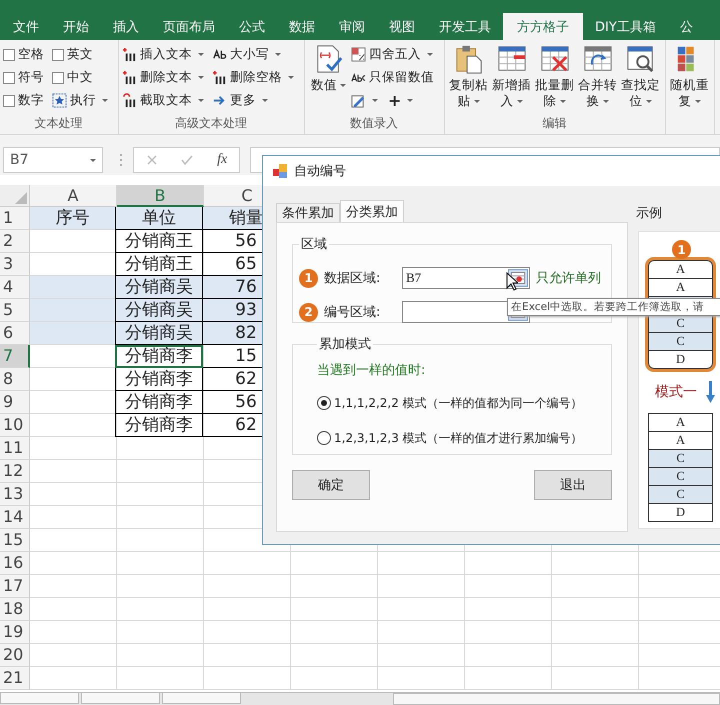 The height and width of the screenshot is (705, 720). Describe the element at coordinates (625, 26) in the screenshot. I see `ribbon-tab: DIY工具箱` at that location.